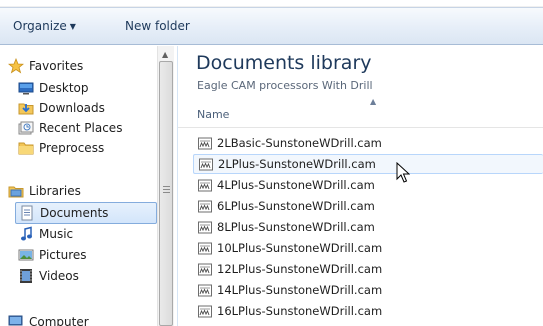  Describe the element at coordinates (26, 276) in the screenshot. I see `videos-icon` at that location.